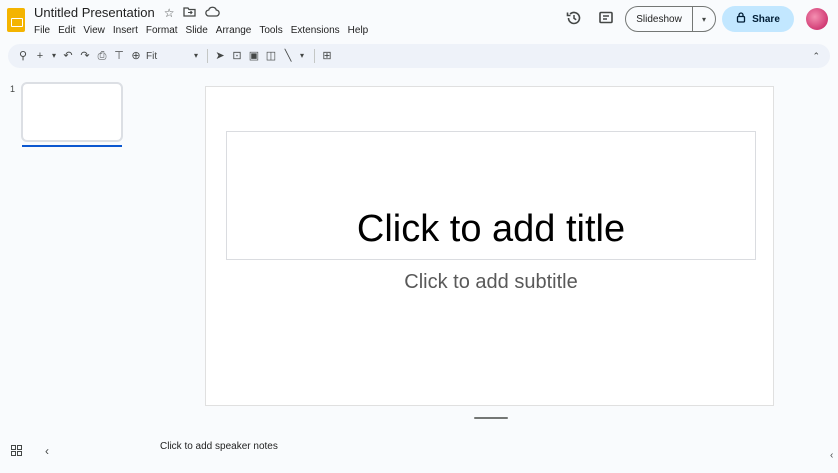 This screenshot has width=838, height=473. Describe the element at coordinates (606, 19) in the screenshot. I see `comments-icon` at that location.